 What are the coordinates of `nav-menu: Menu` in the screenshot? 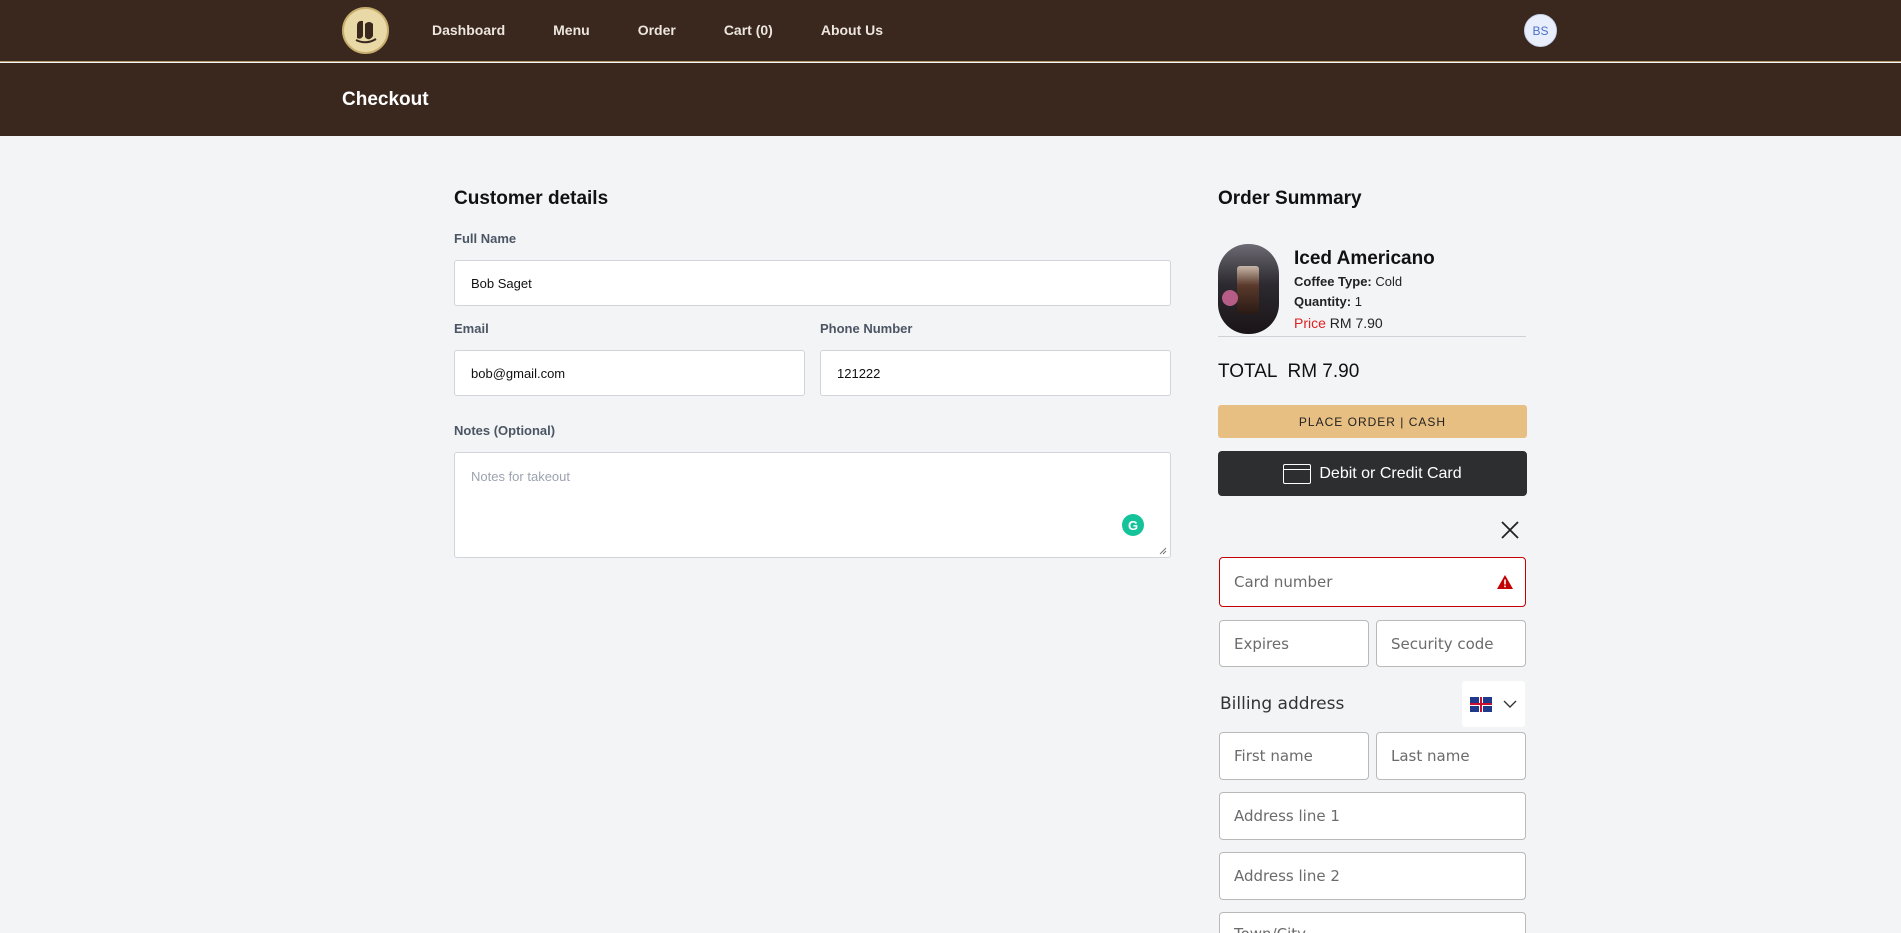 It's located at (571, 30).